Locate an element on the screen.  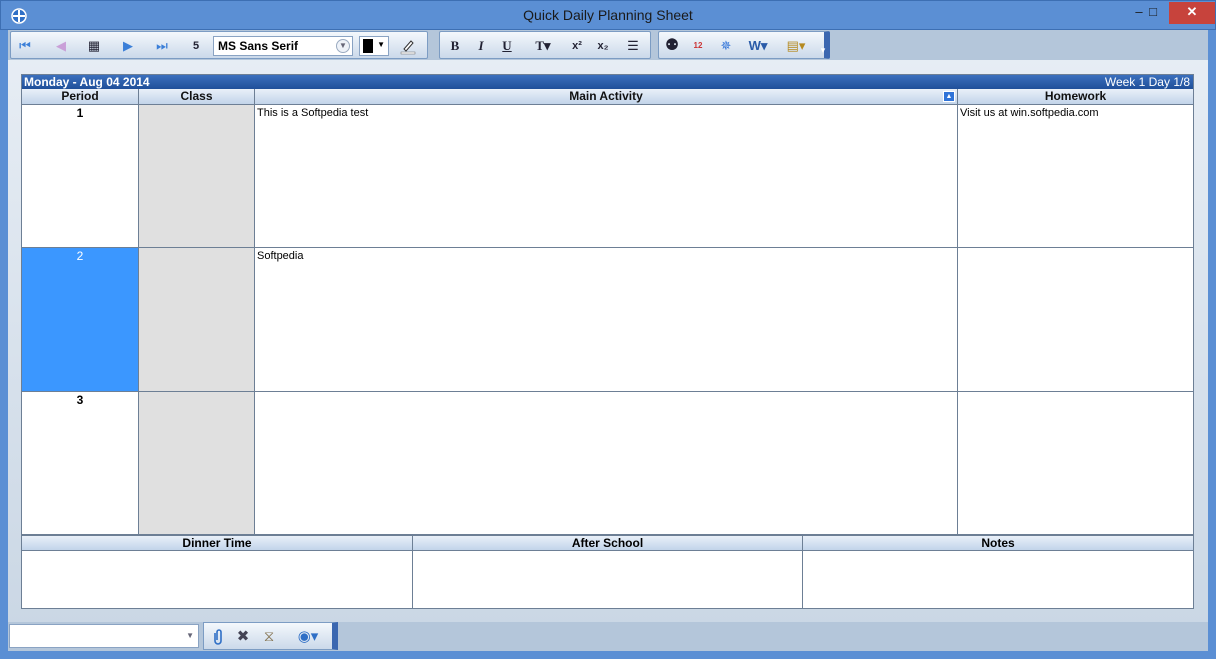
collapse-up-icon: ▲ is located at coordinates (949, 96).